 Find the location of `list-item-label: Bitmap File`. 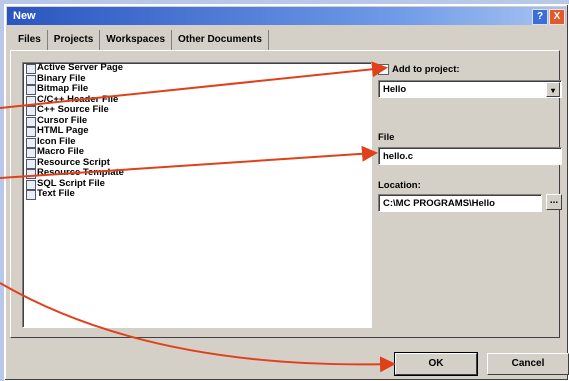

list-item-label: Bitmap File is located at coordinates (63, 88).